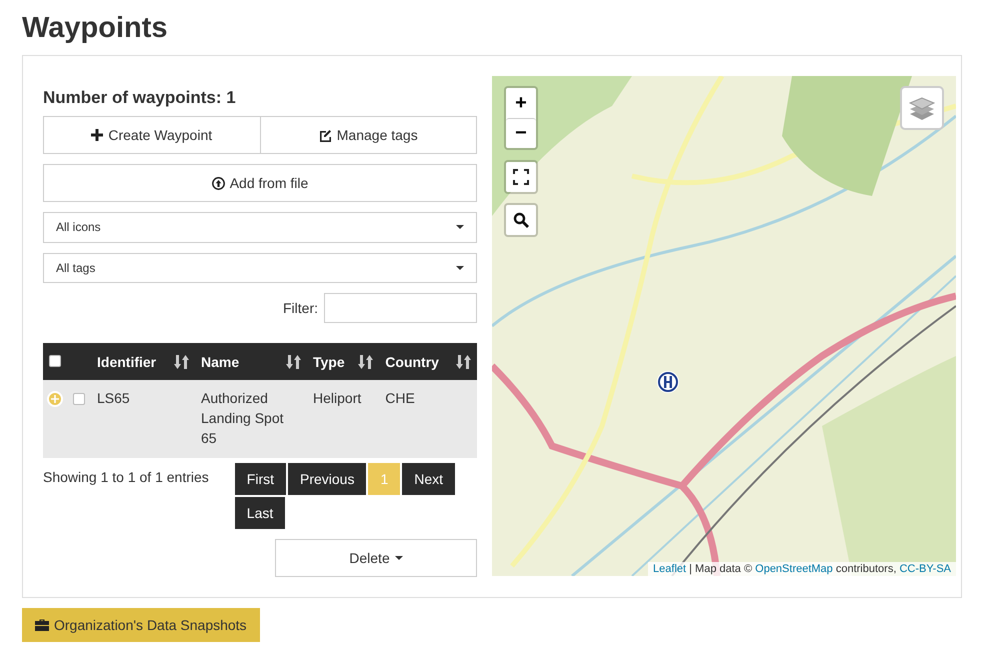  What do you see at coordinates (260, 227) in the screenshot?
I see `dropdown-select: All icons` at bounding box center [260, 227].